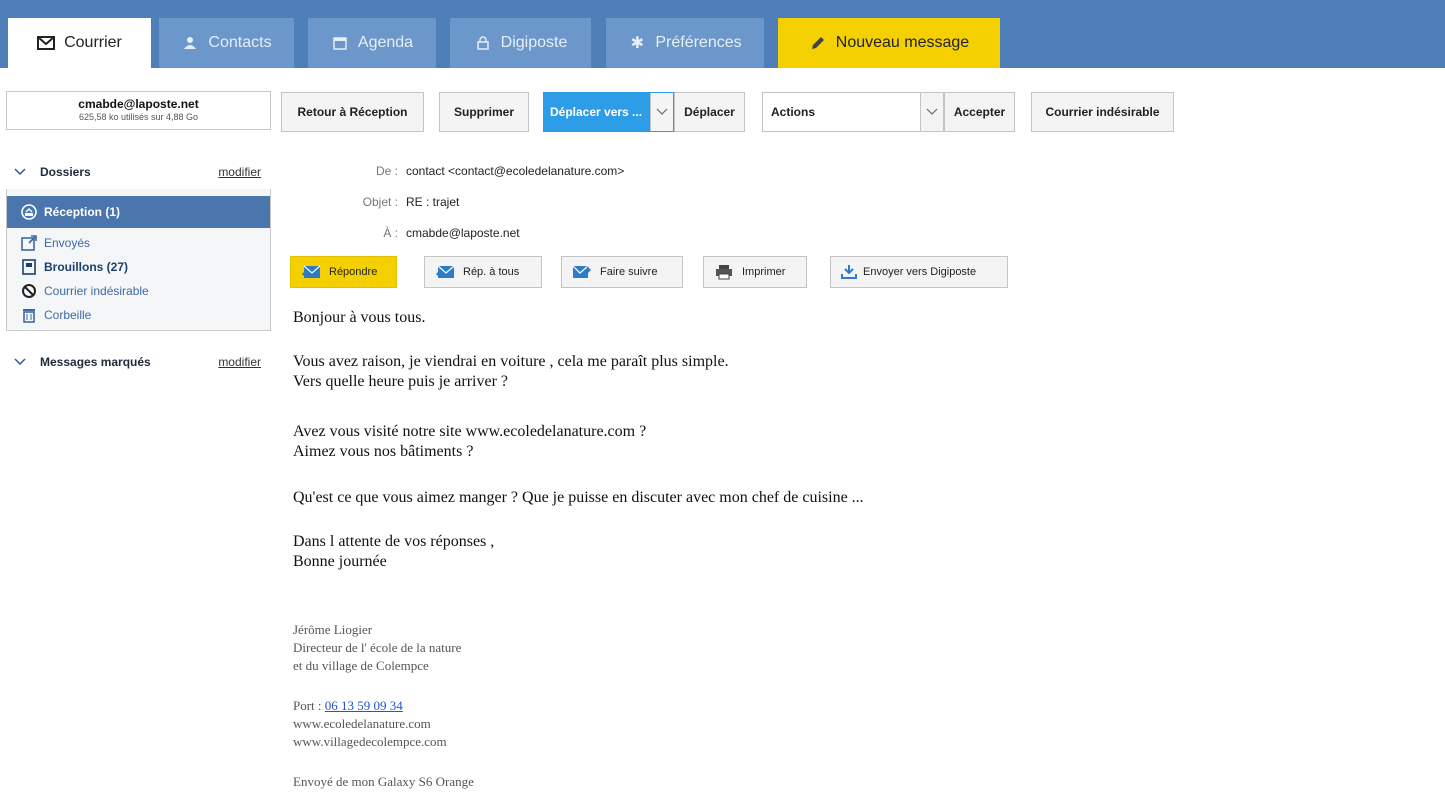 The height and width of the screenshot is (794, 1445). I want to click on button-label: Faire suivre, so click(629, 272).